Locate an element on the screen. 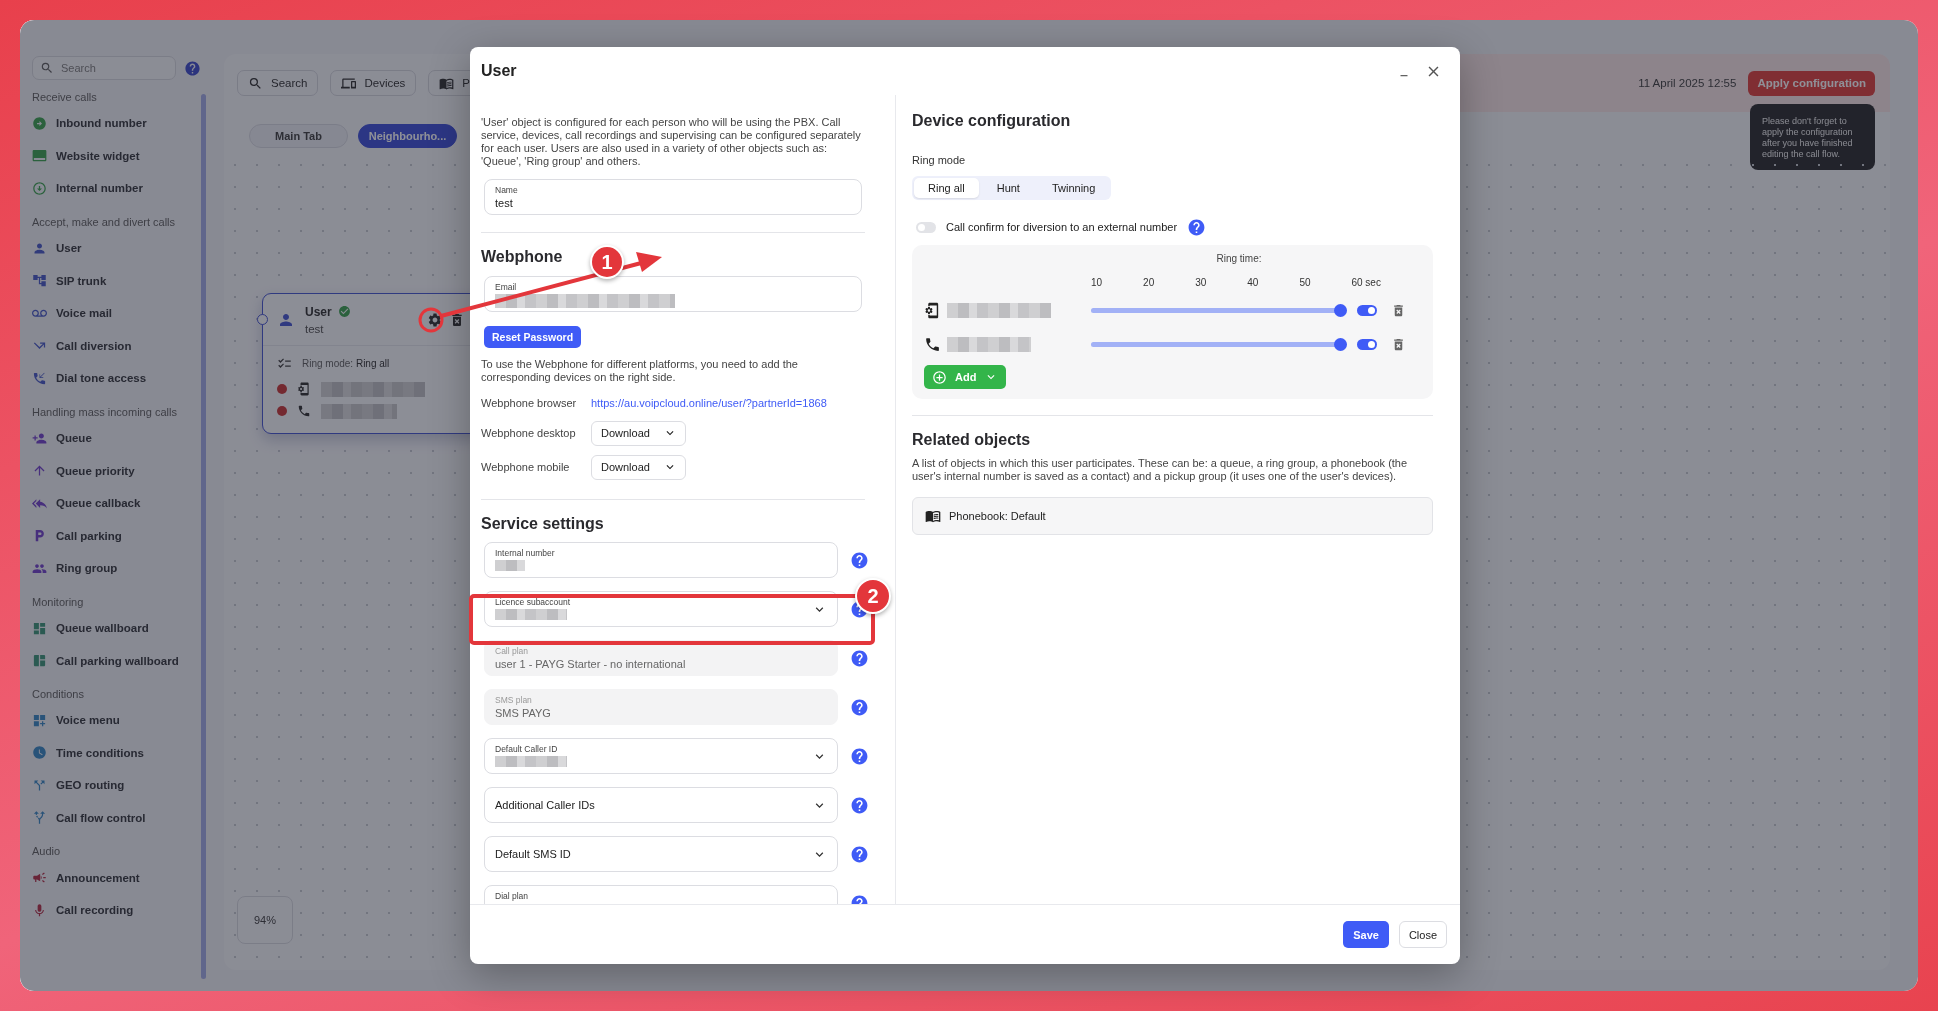 The height and width of the screenshot is (1011, 1938). ring-time-label: Ring time: is located at coordinates (1239, 259).